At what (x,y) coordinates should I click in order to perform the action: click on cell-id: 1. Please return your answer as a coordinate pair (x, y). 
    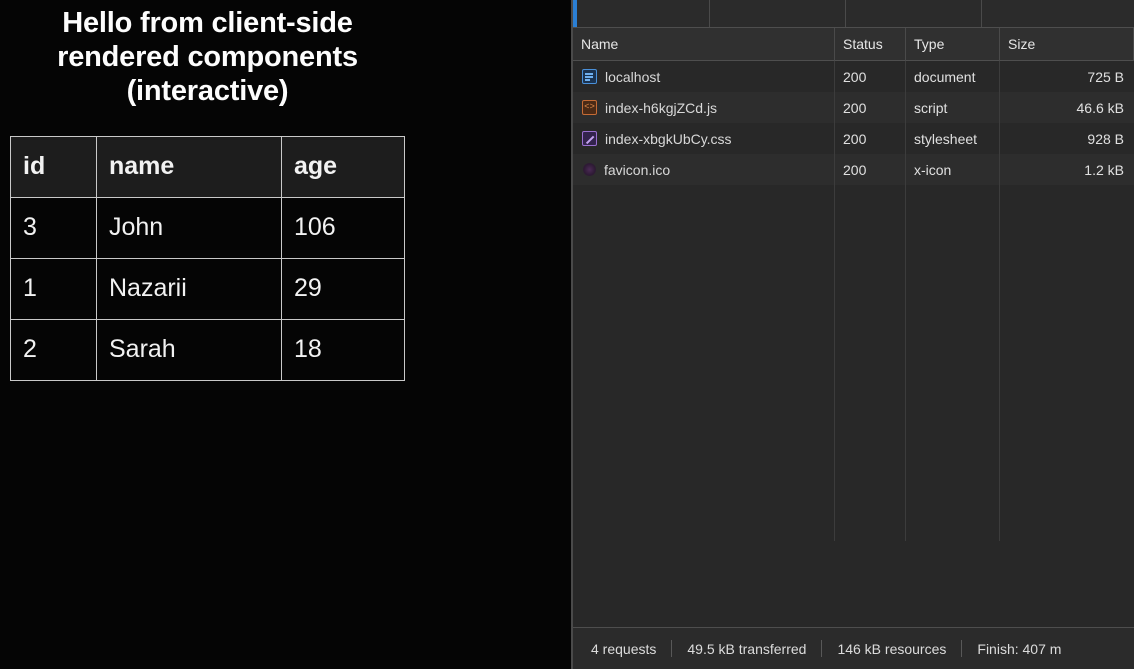
    Looking at the image, I should click on (53, 289).